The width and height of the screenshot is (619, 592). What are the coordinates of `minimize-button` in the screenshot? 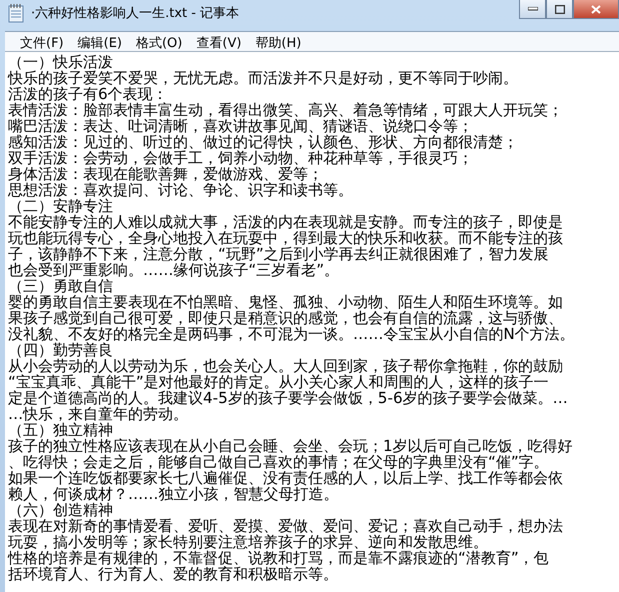 It's located at (532, 9).